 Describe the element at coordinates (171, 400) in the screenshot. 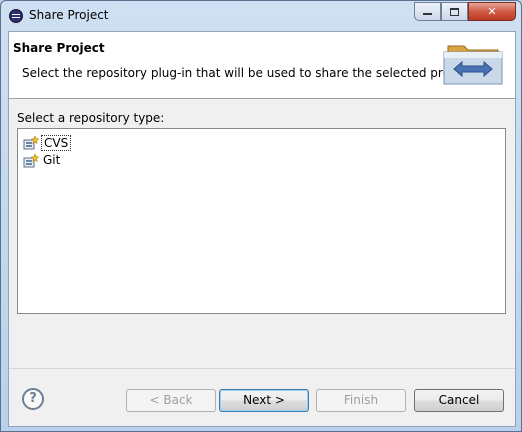

I see `back-button: < Back` at that location.